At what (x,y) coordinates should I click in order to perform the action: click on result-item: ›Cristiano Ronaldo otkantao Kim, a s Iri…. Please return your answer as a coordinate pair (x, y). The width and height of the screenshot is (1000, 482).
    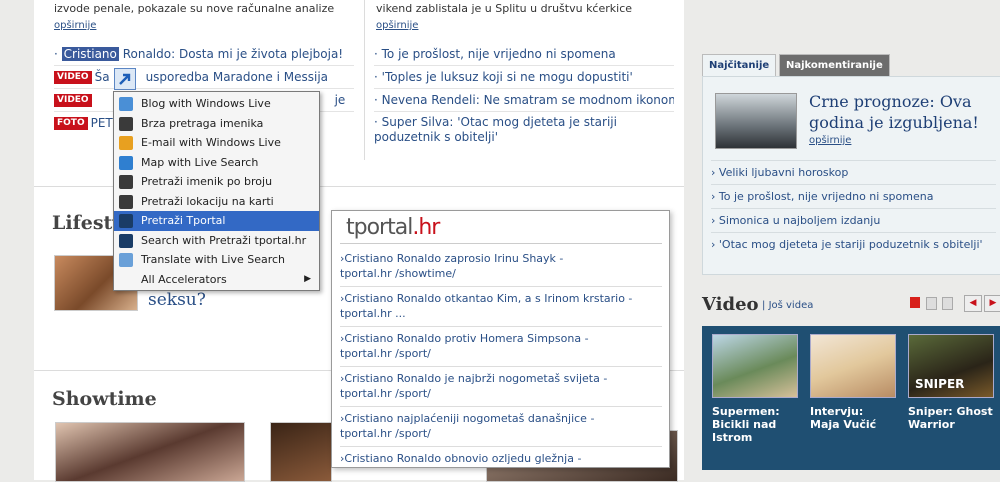
    Looking at the image, I should click on (501, 307).